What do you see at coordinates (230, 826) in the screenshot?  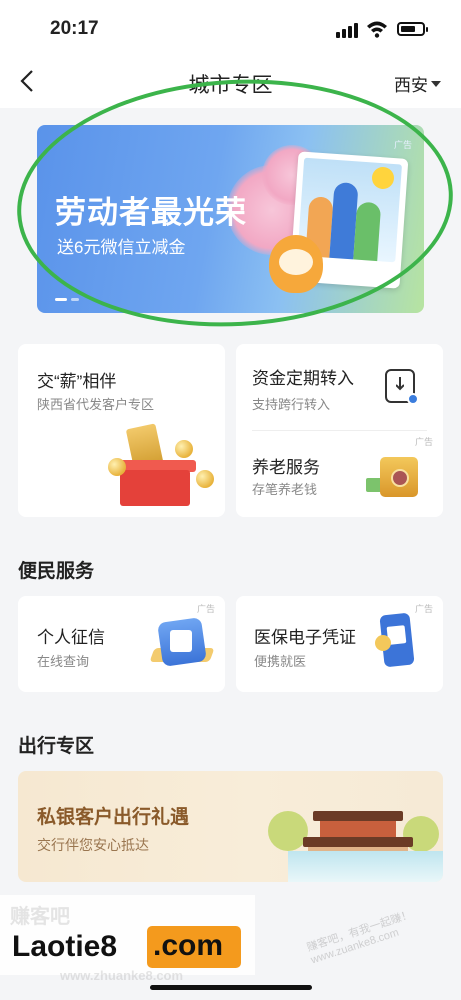 I see `travel-banner: 私银客户出行礼遇 交行伴您安心抵达` at bounding box center [230, 826].